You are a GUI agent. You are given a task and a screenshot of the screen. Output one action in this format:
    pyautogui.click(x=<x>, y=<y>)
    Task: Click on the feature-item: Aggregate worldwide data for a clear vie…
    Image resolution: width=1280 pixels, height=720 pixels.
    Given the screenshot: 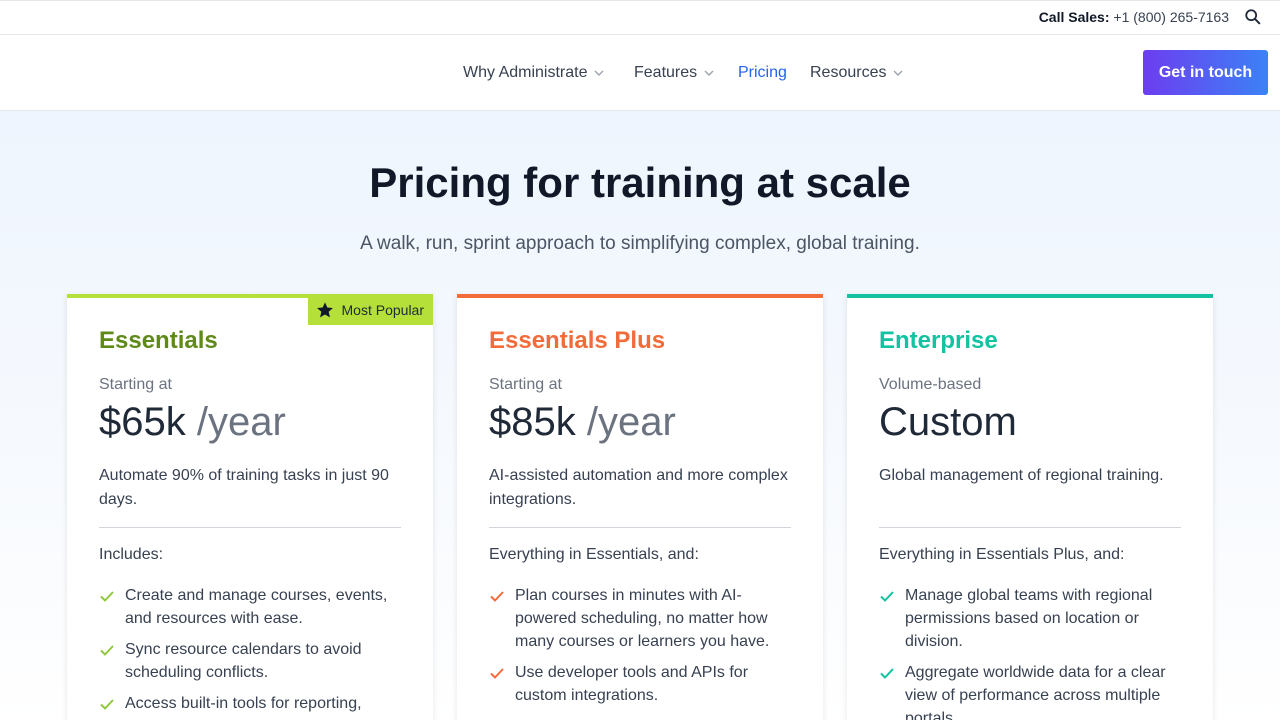 What is the action you would take?
    pyautogui.click(x=1030, y=690)
    